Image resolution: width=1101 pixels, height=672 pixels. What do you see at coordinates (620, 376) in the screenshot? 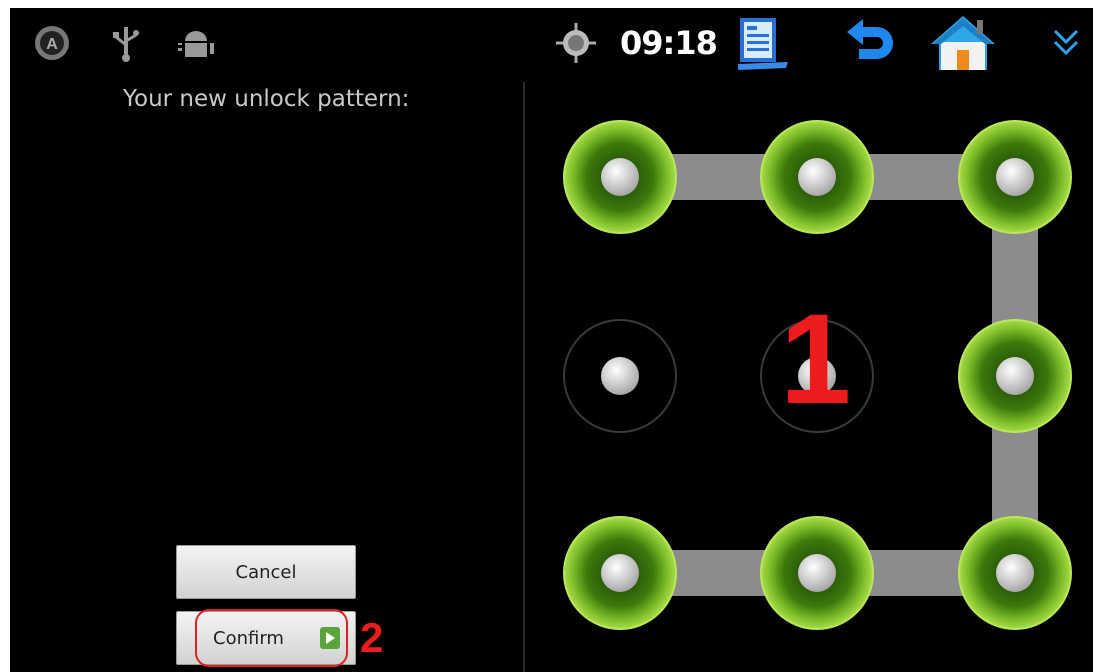
I see `pattern-dot-middle-left` at bounding box center [620, 376].